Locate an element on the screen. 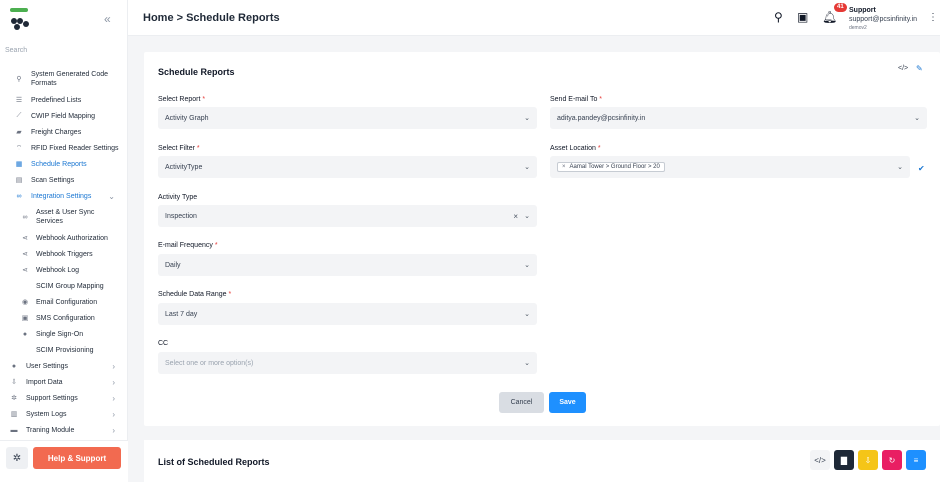  asset-location-label: Asset Location * is located at coordinates (575, 148).